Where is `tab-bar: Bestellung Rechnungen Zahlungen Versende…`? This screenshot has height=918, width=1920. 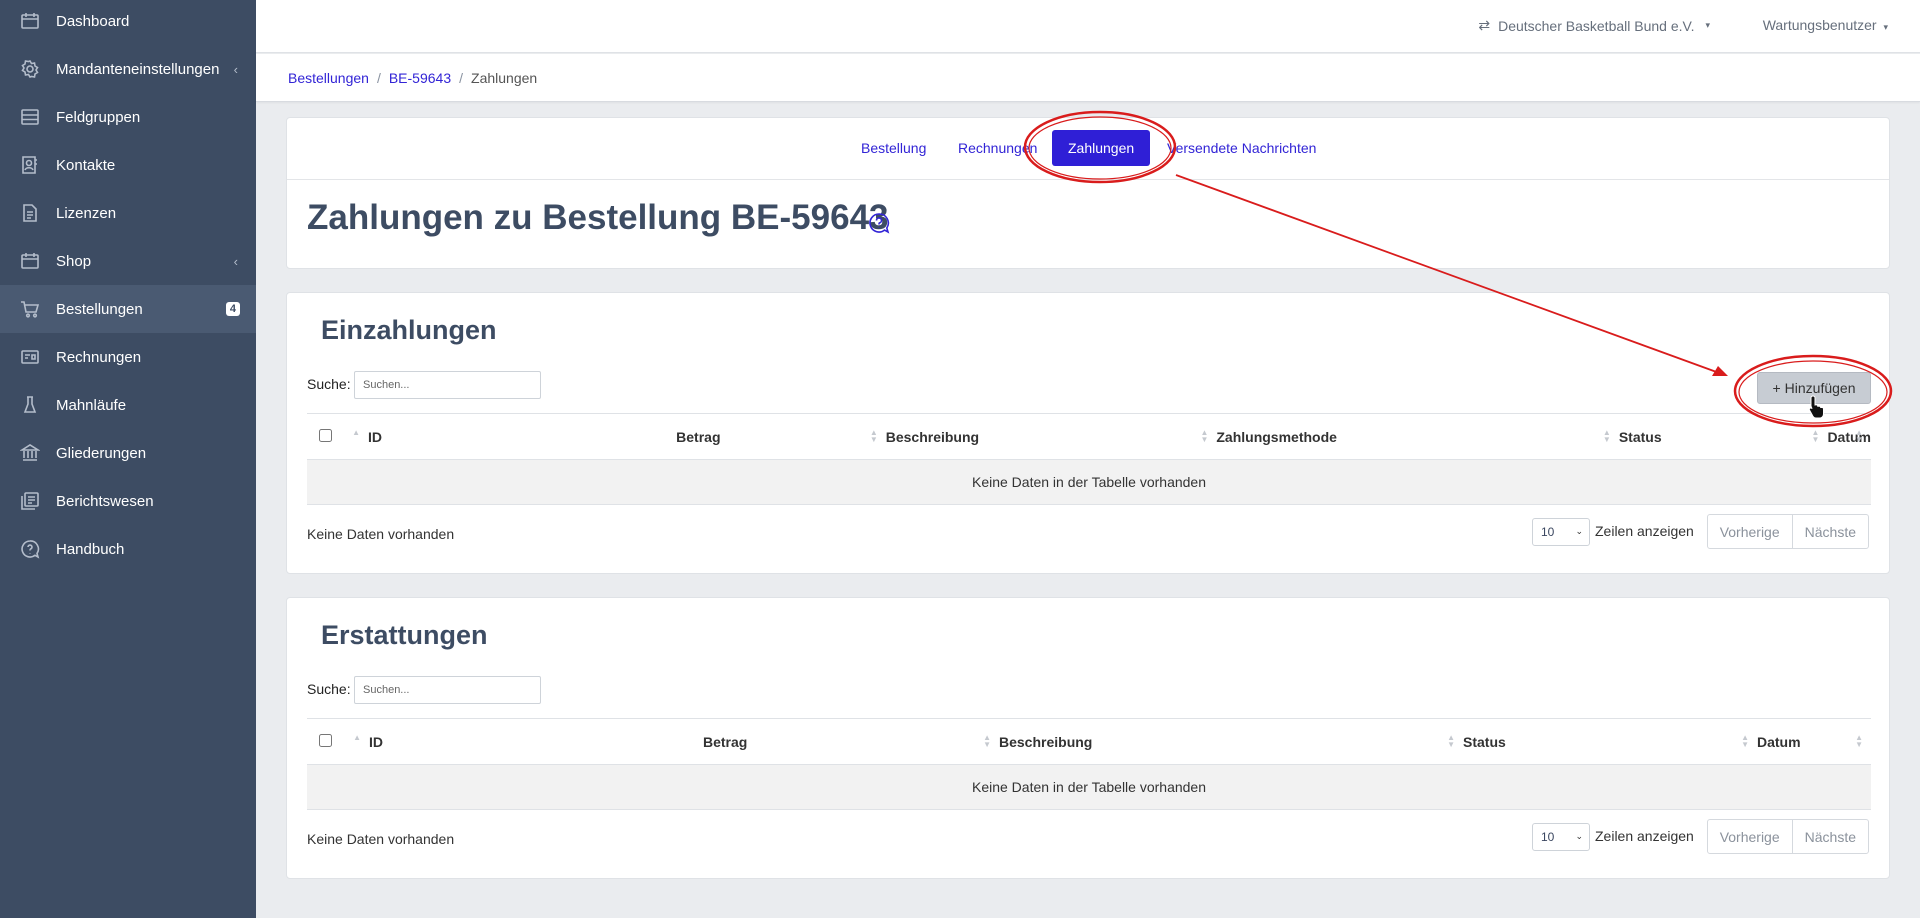 tab-bar: Bestellung Rechnungen Zahlungen Versende… is located at coordinates (1088, 149).